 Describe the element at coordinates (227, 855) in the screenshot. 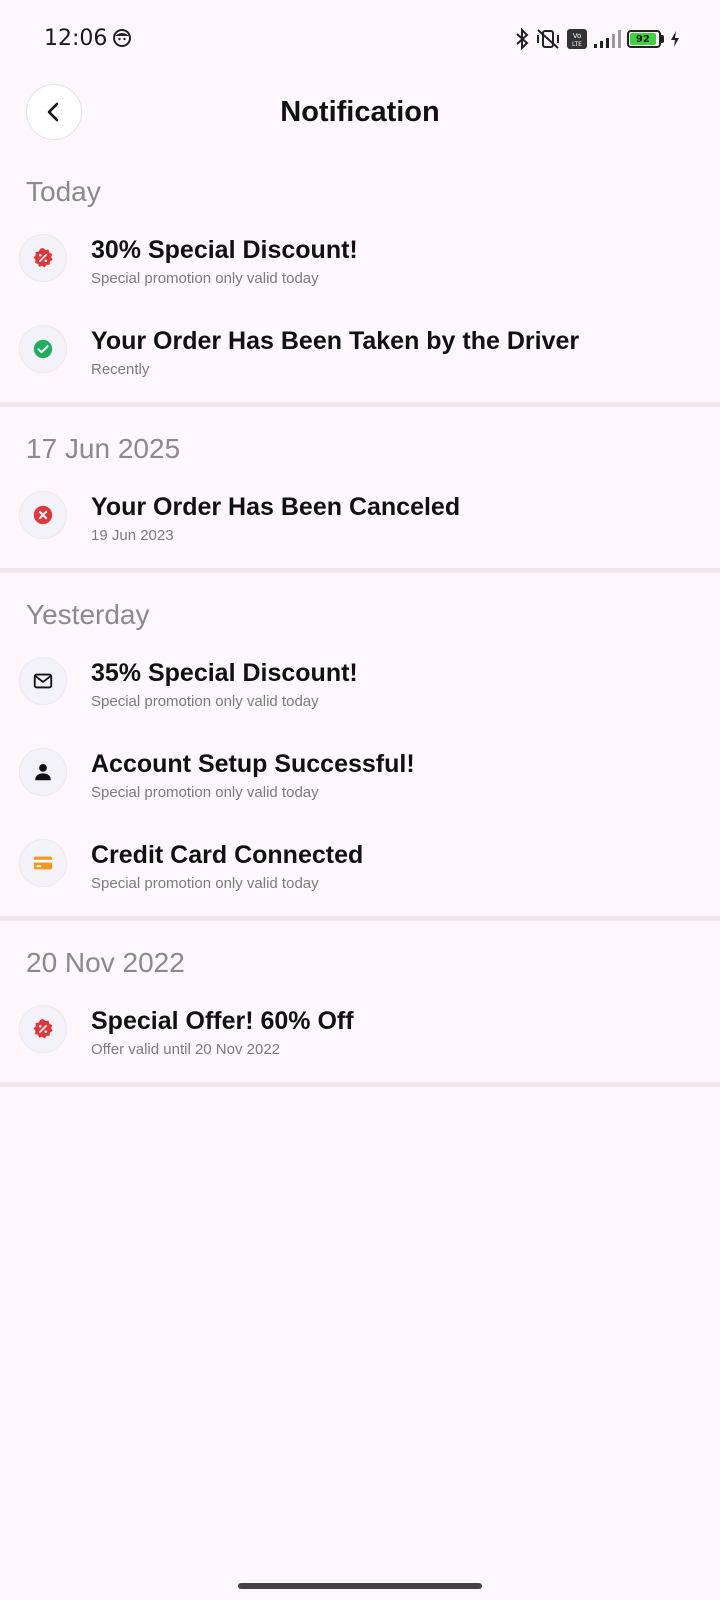

I see `notification-title: Credit Card Connected` at that location.